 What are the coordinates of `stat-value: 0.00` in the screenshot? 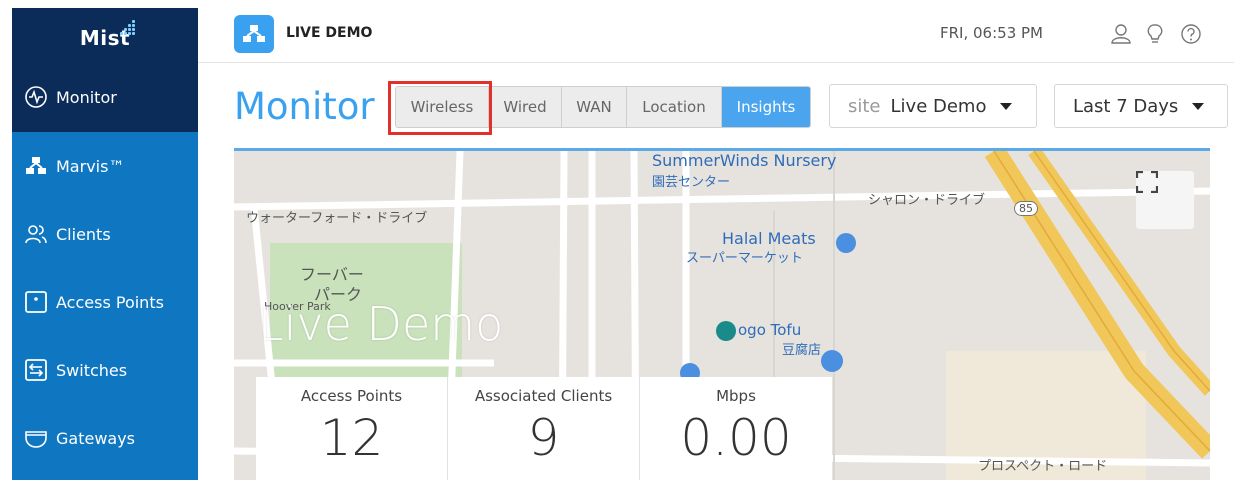 It's located at (736, 438).